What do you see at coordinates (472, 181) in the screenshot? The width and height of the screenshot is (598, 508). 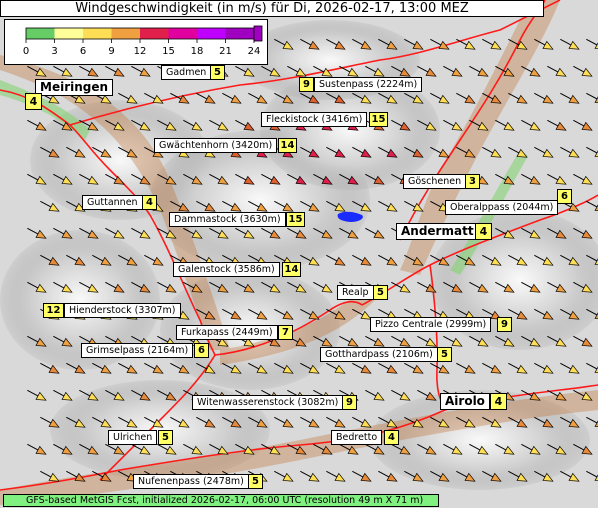 I see `value-goeschenen: 3` at bounding box center [472, 181].